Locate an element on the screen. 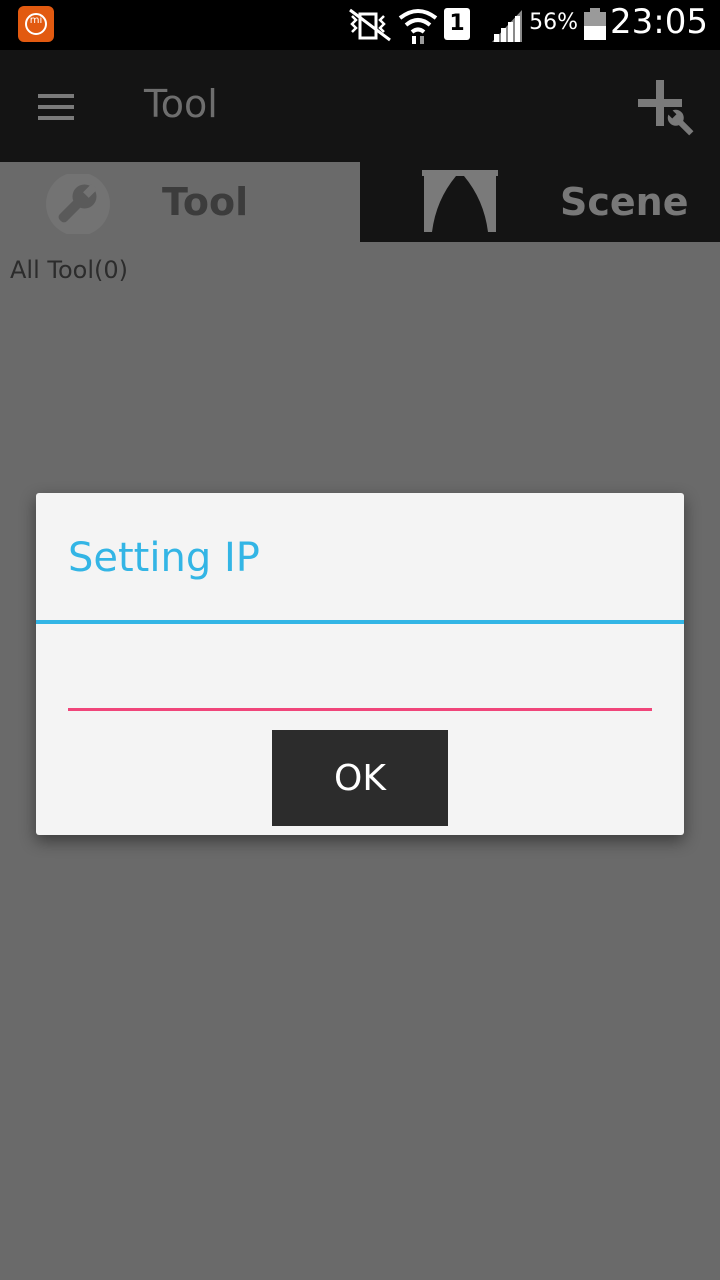 The width and height of the screenshot is (720, 1280). dialog-title: Setting IP is located at coordinates (164, 558).